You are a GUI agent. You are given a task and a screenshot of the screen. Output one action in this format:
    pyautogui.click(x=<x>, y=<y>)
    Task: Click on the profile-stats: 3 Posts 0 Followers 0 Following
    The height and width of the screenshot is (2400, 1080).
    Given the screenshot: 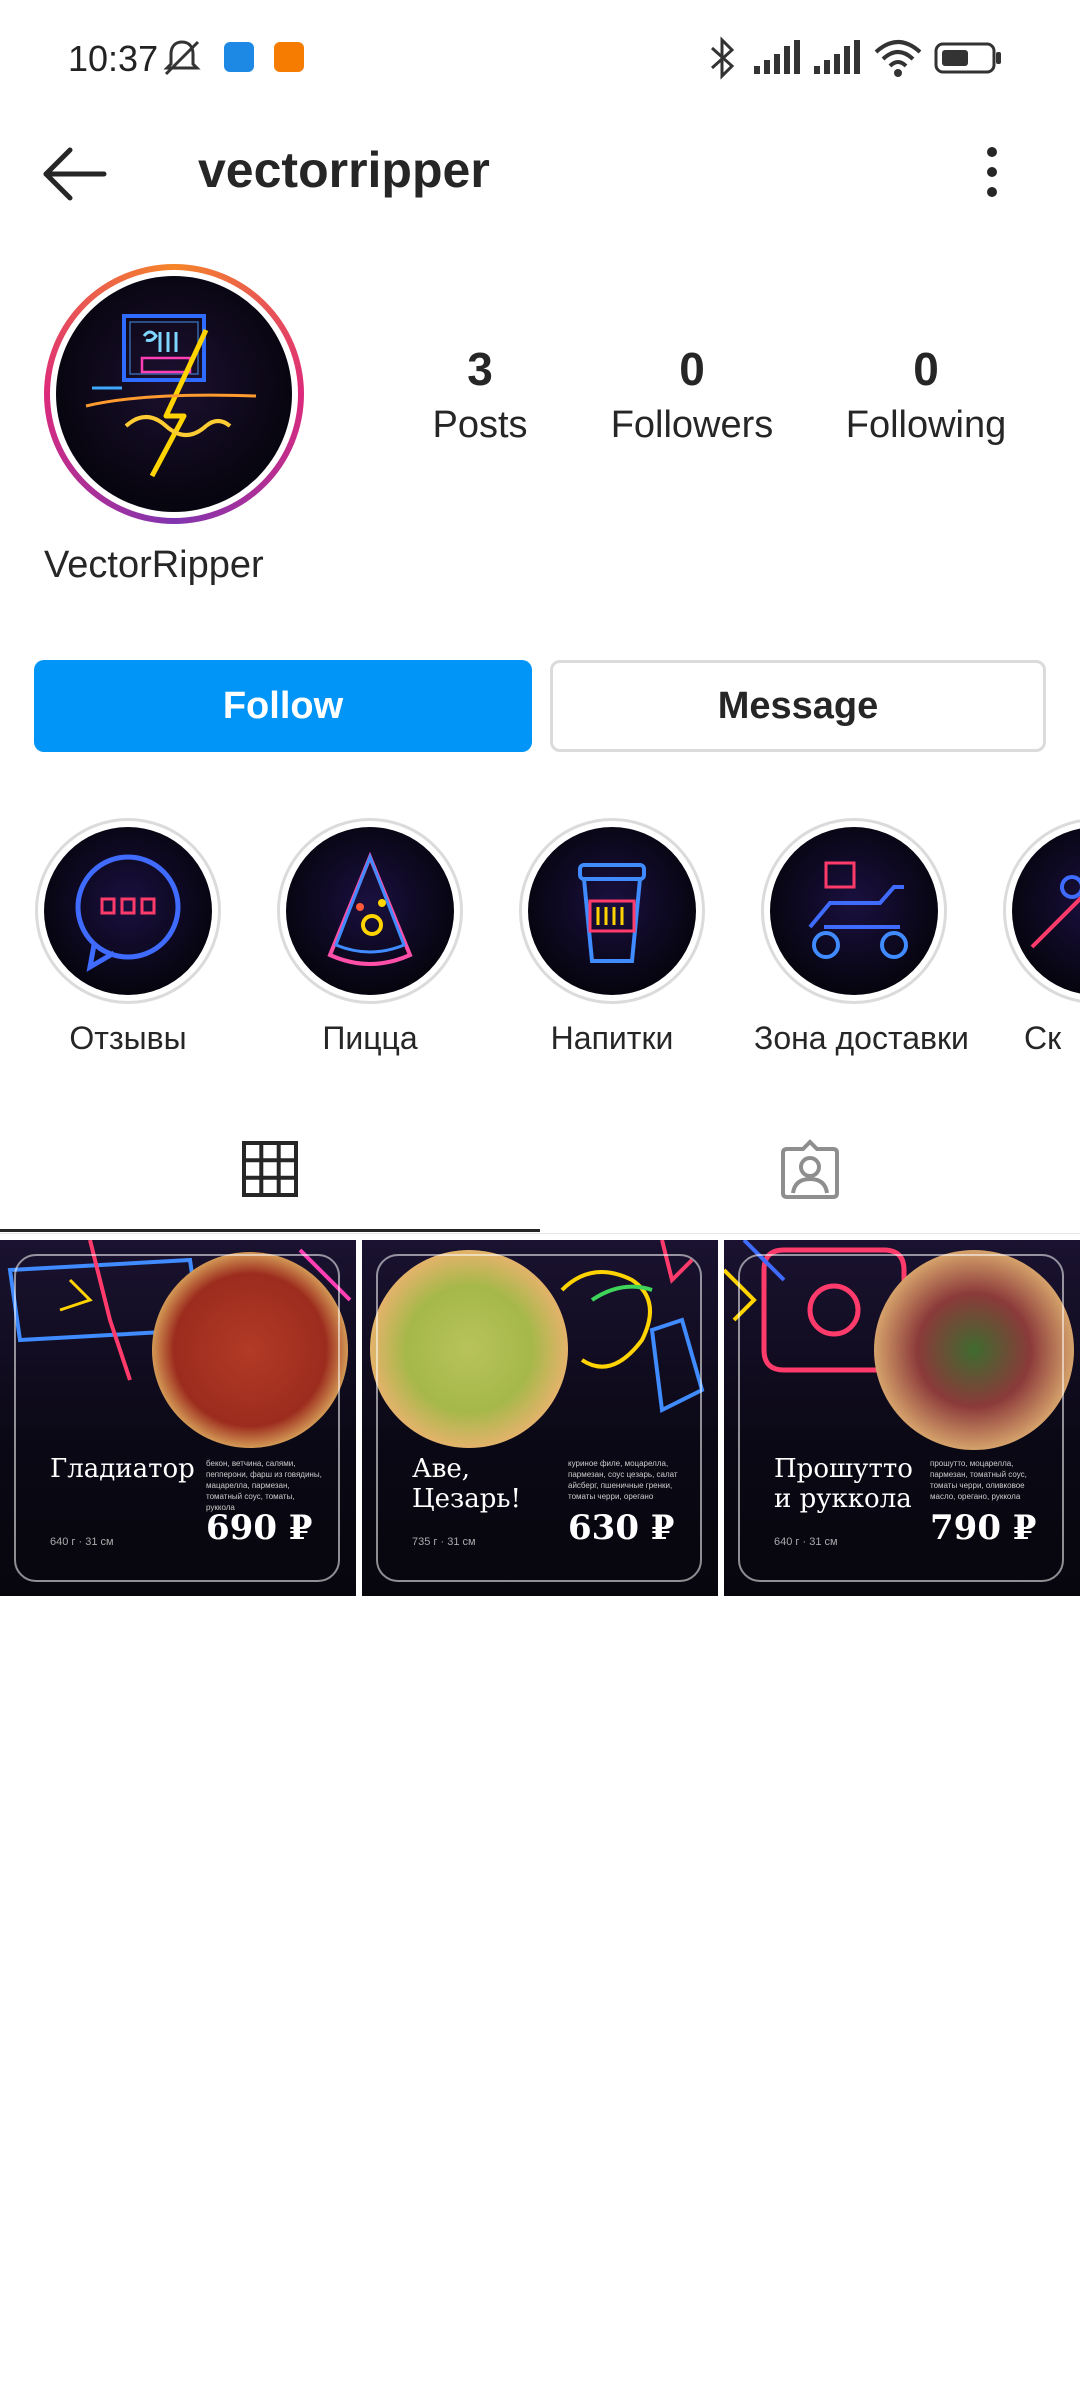 What is the action you would take?
    pyautogui.click(x=710, y=400)
    